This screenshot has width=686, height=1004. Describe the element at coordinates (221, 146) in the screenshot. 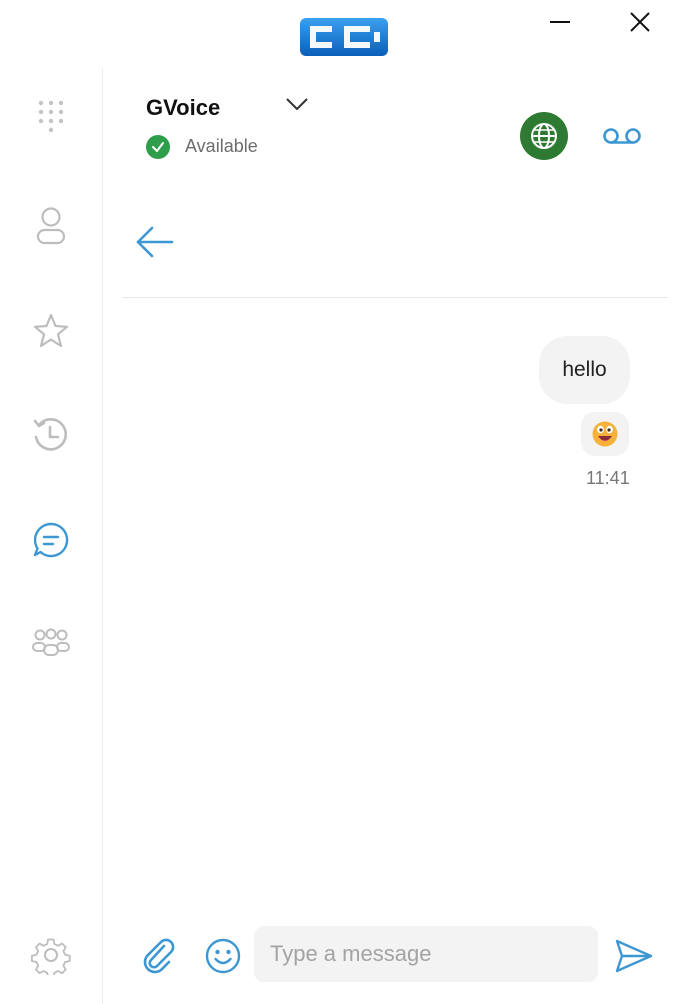

I see `status-text: Available` at that location.